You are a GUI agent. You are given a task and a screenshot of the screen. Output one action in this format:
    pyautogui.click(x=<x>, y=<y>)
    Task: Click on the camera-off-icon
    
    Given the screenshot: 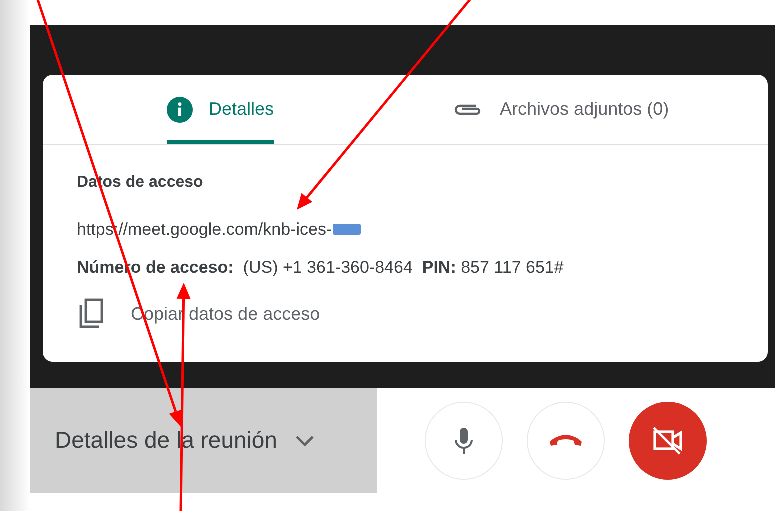 What is the action you would take?
    pyautogui.click(x=668, y=441)
    